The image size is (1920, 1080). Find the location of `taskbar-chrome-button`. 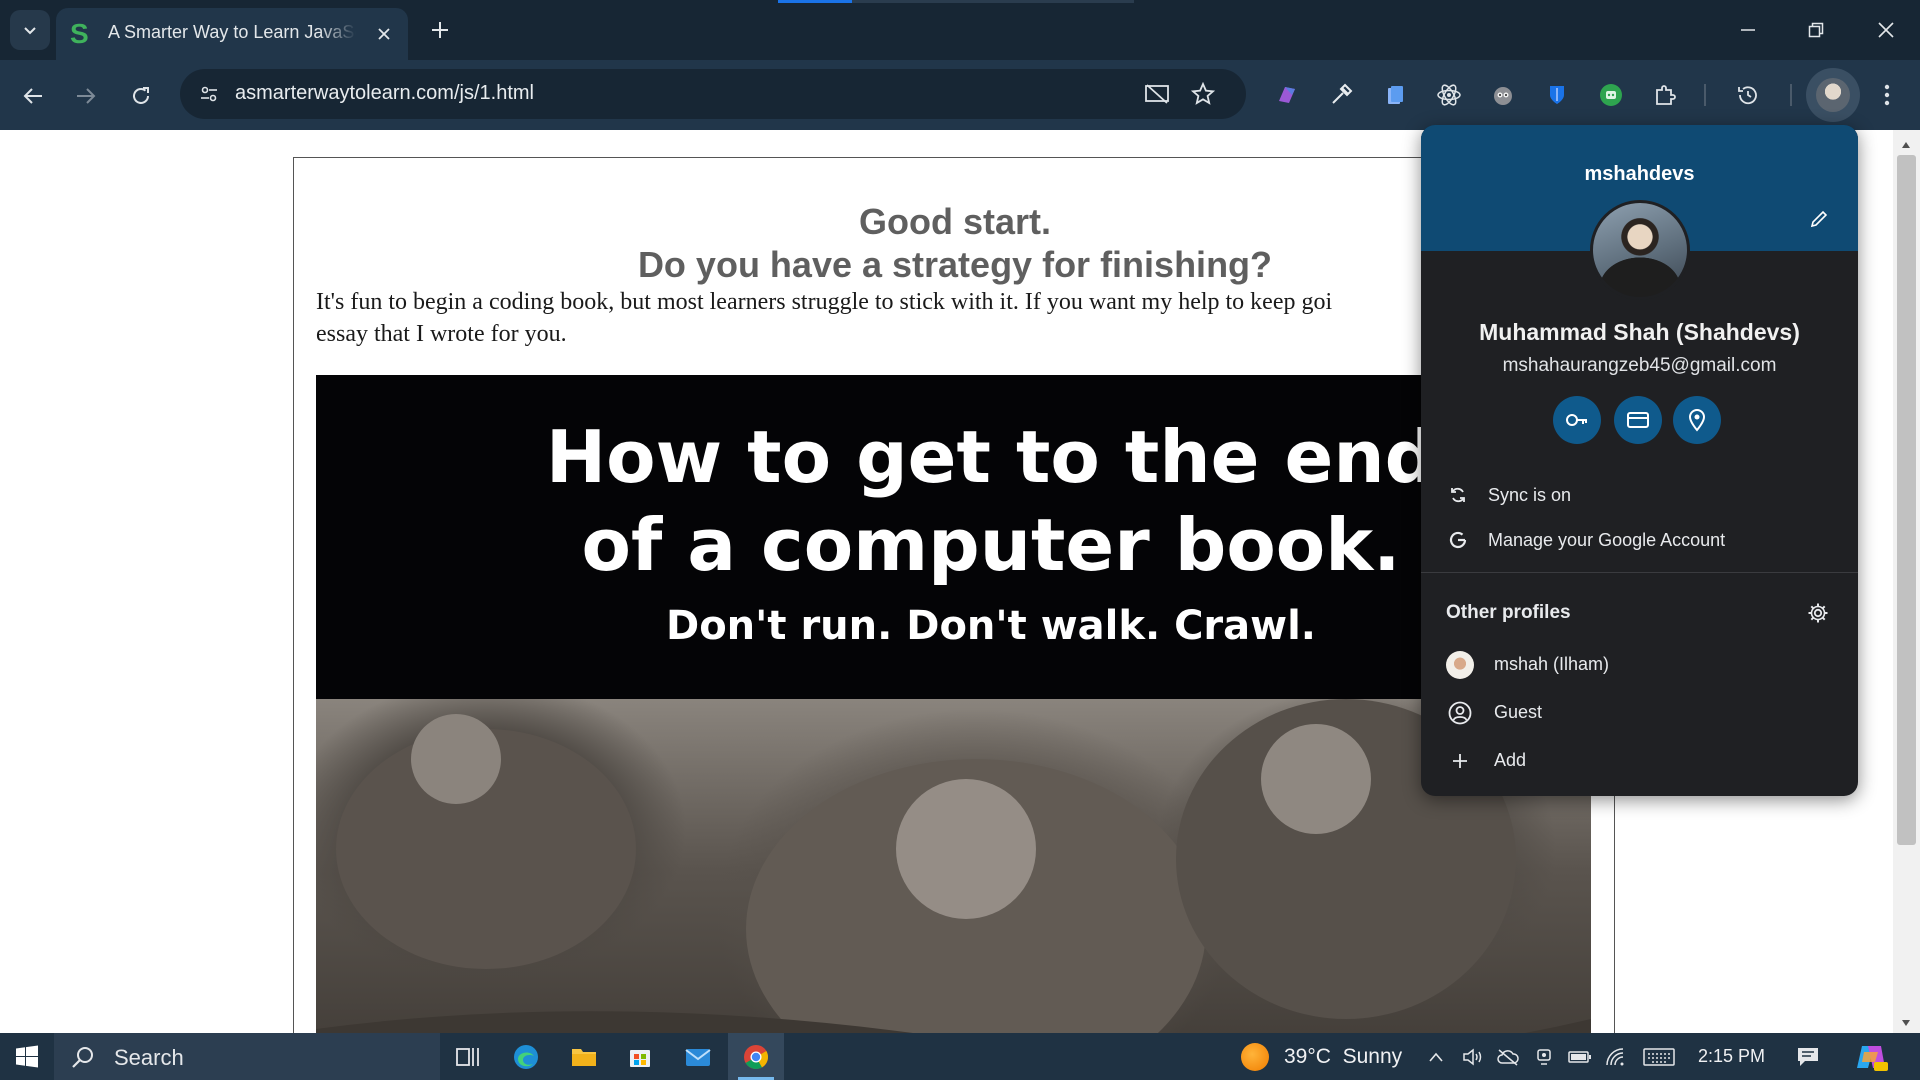

taskbar-chrome-button is located at coordinates (756, 1056).